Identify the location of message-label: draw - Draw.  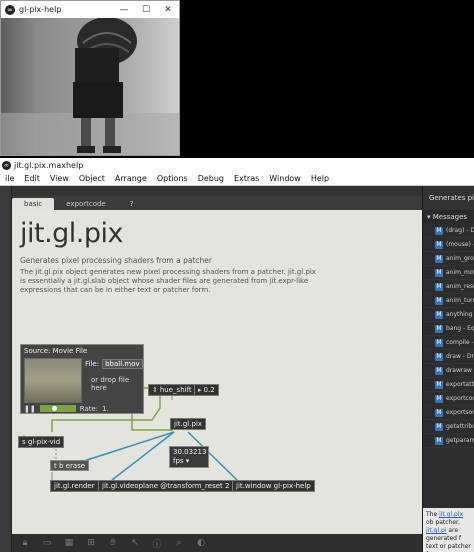
(460, 356).